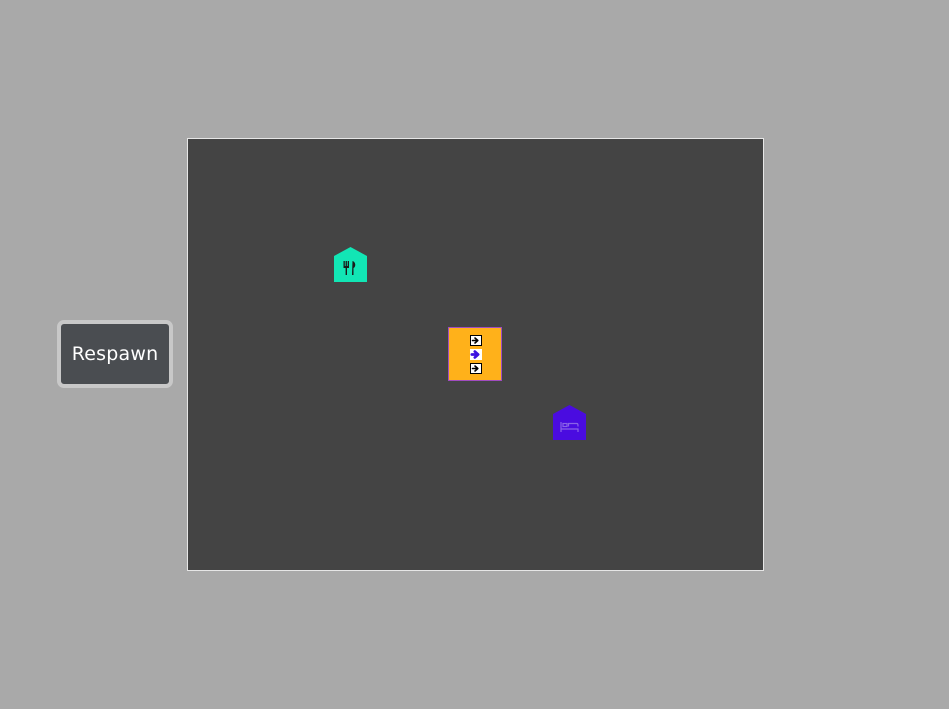  I want to click on player-character, so click(475, 354).